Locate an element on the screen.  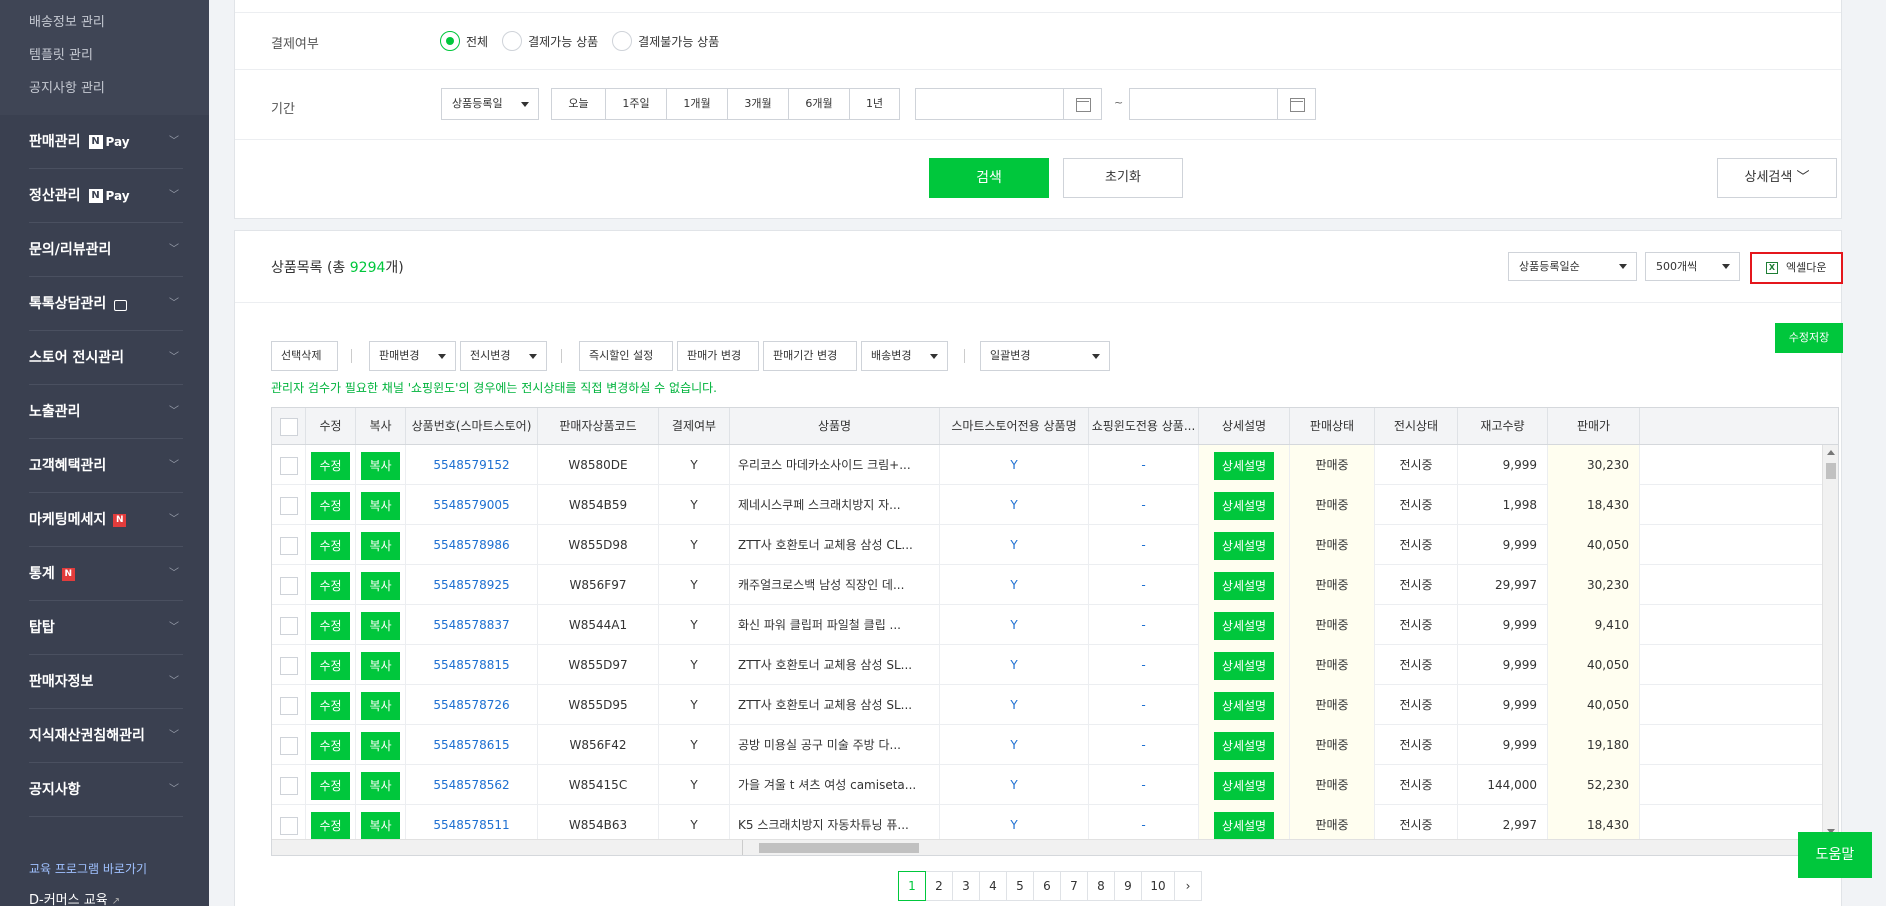
sidebar-menu-item: 마케팅메세지 N ﹀ is located at coordinates (104, 520).